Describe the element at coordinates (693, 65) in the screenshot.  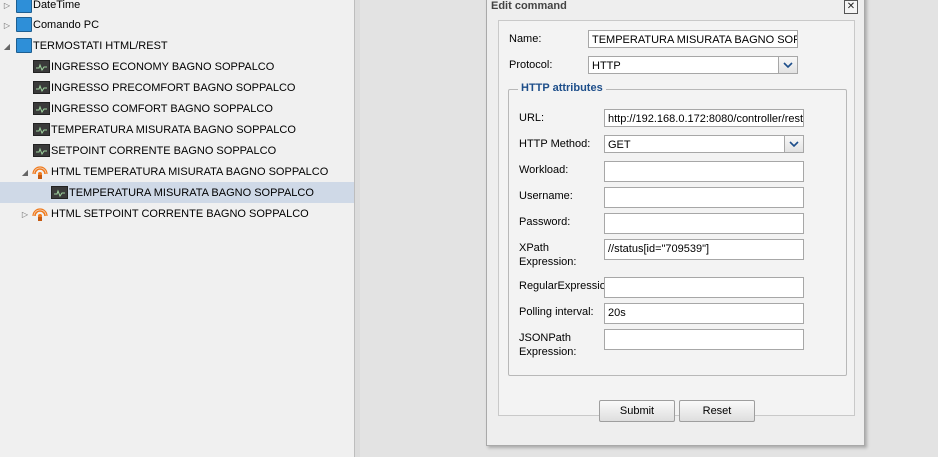
I see `protocol-select: HTTP` at that location.